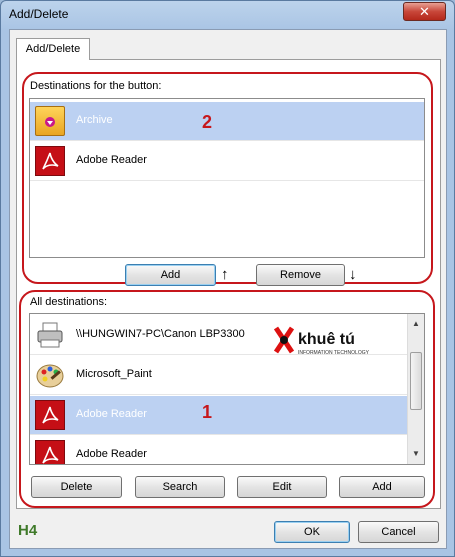  What do you see at coordinates (50, 375) in the screenshot?
I see `paint-palette-icon` at bounding box center [50, 375].